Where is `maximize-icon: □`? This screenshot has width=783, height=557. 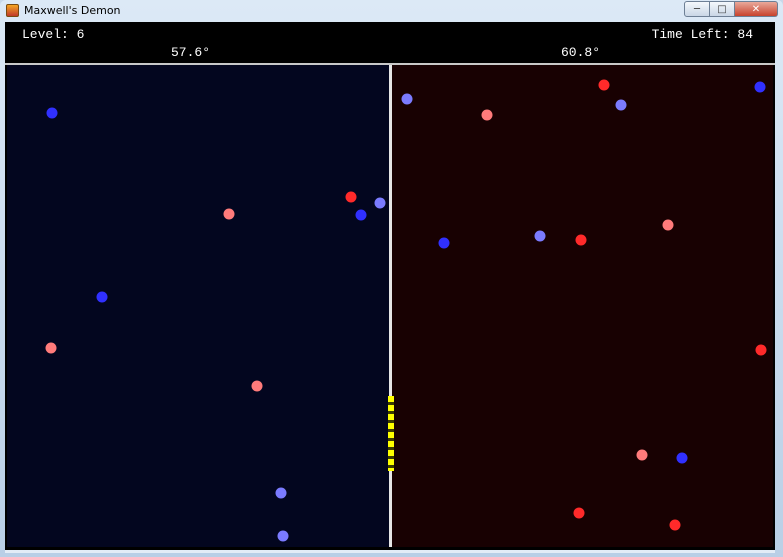 maximize-icon: □ is located at coordinates (722, 9).